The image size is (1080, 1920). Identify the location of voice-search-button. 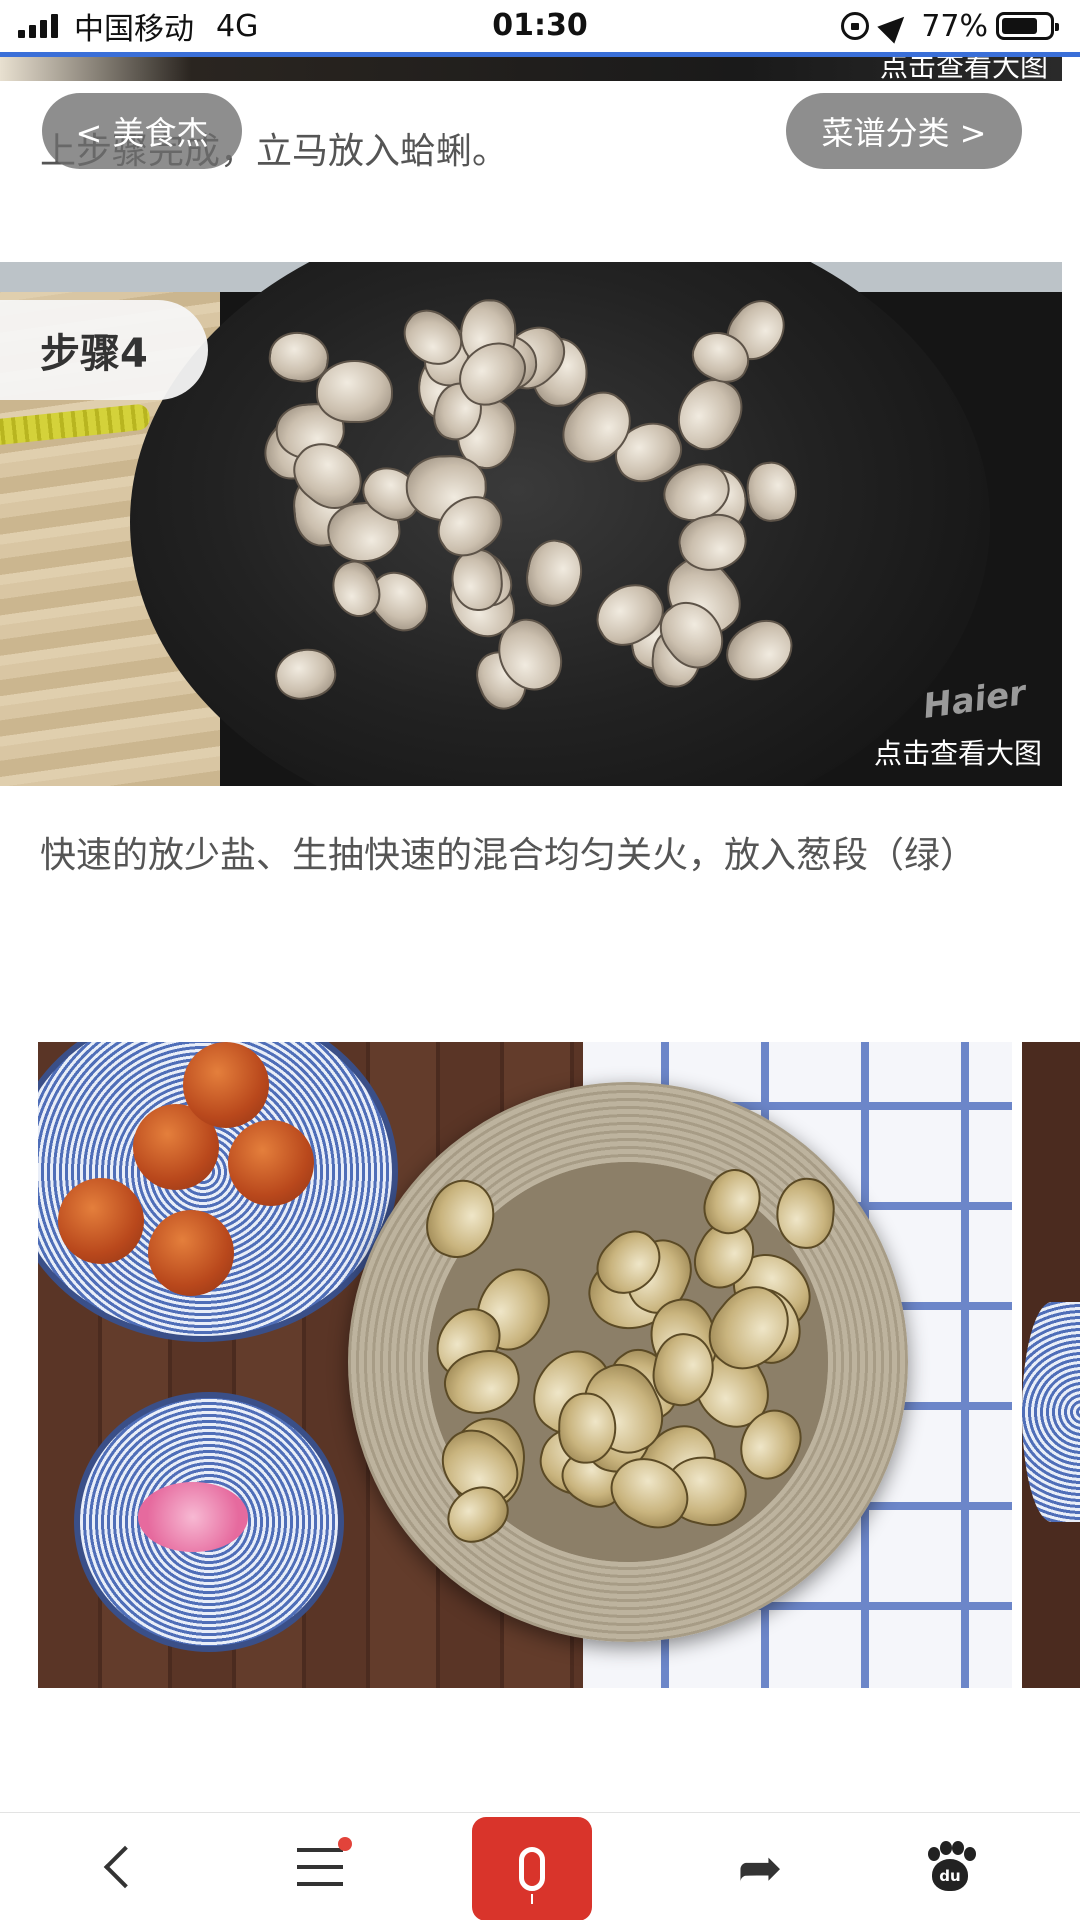
(532, 1866).